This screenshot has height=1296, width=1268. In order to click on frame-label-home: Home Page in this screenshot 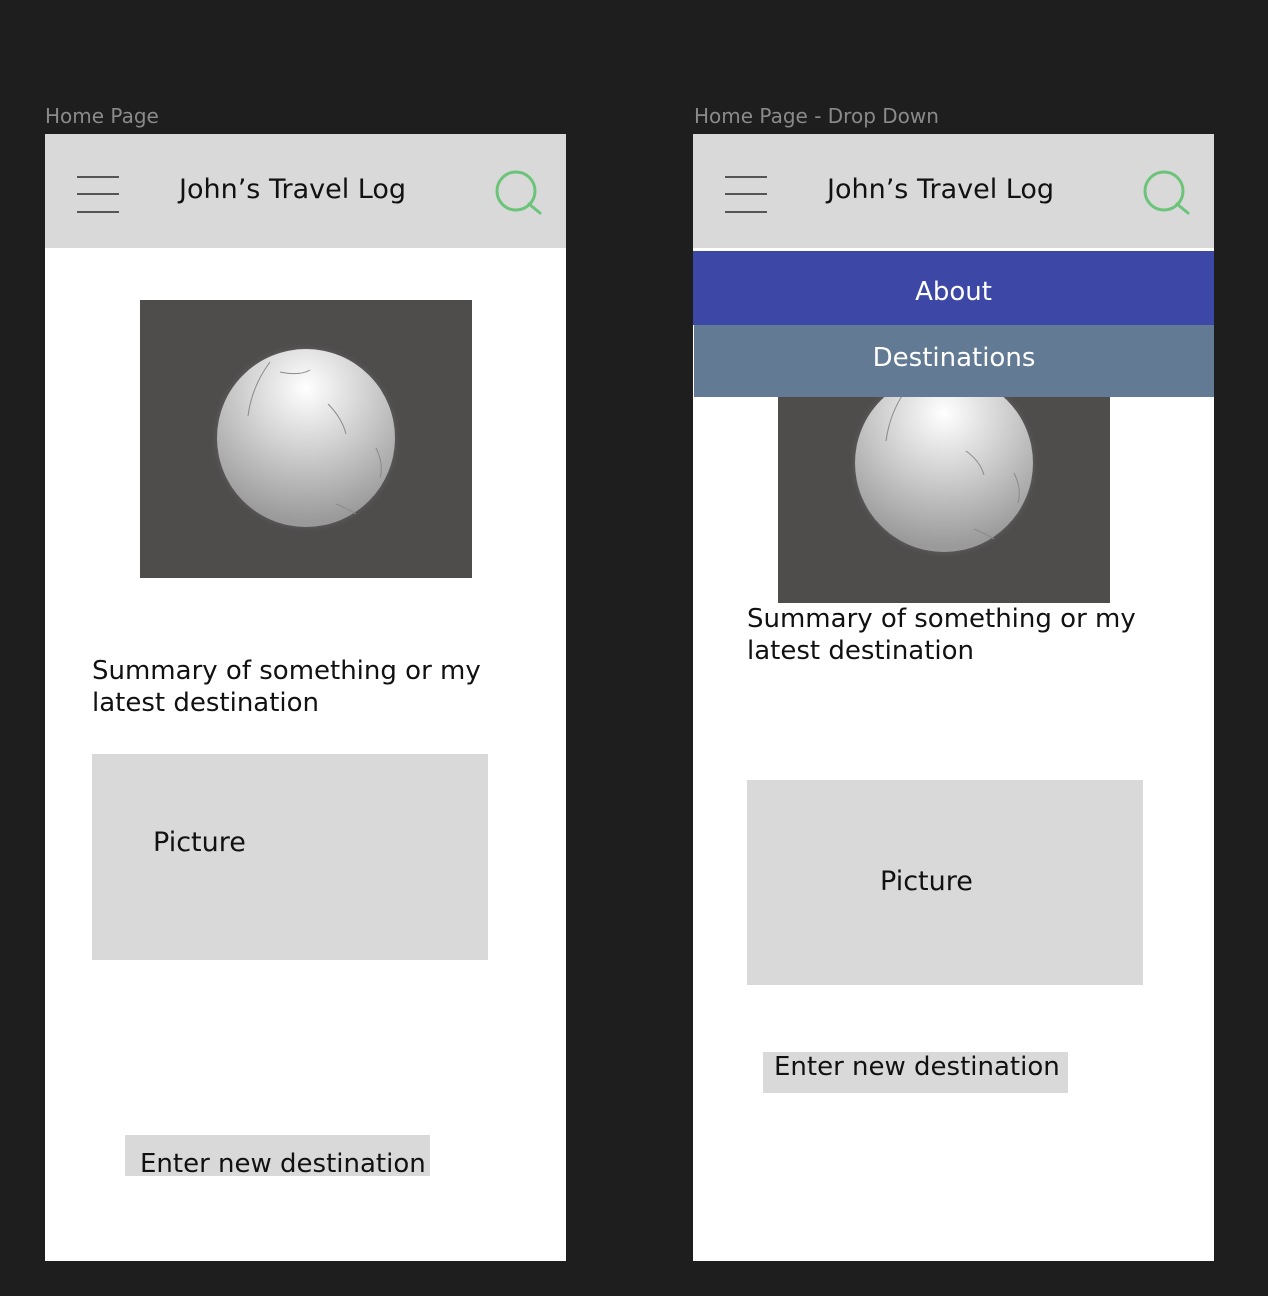, I will do `click(102, 116)`.